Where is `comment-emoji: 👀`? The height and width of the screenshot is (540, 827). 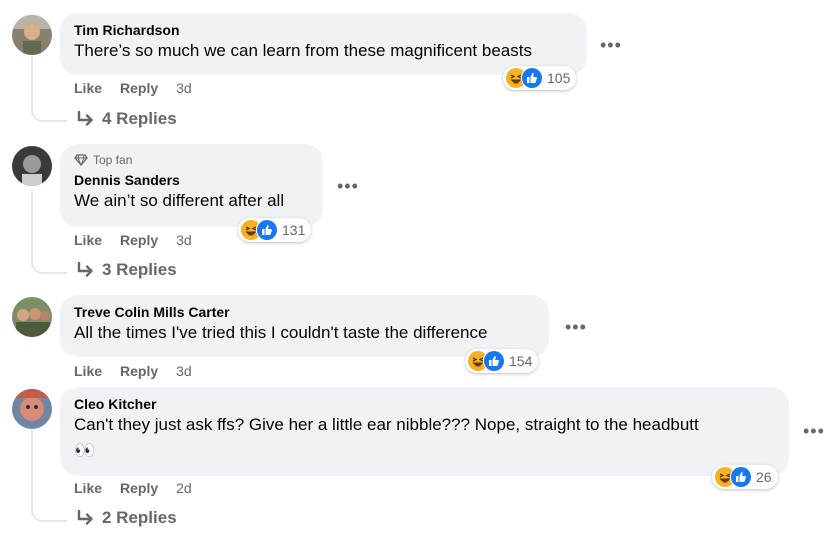
comment-emoji: 👀 is located at coordinates (85, 450).